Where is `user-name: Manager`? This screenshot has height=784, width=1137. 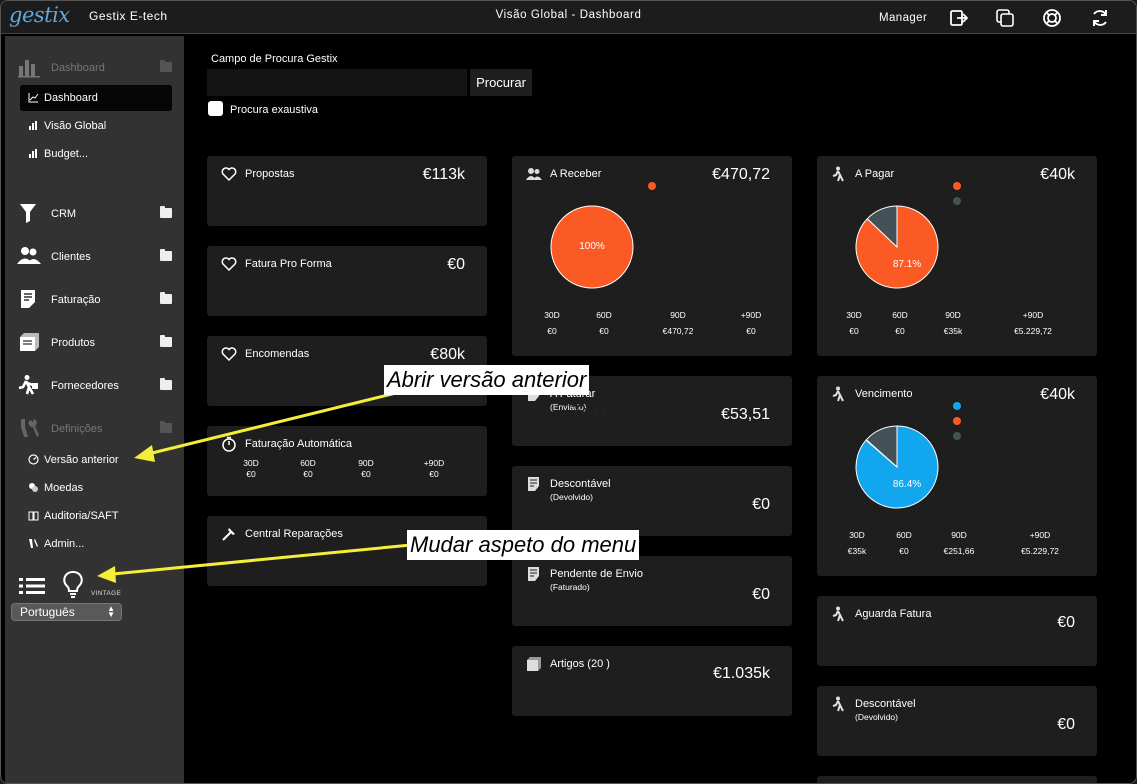 user-name: Manager is located at coordinates (903, 18).